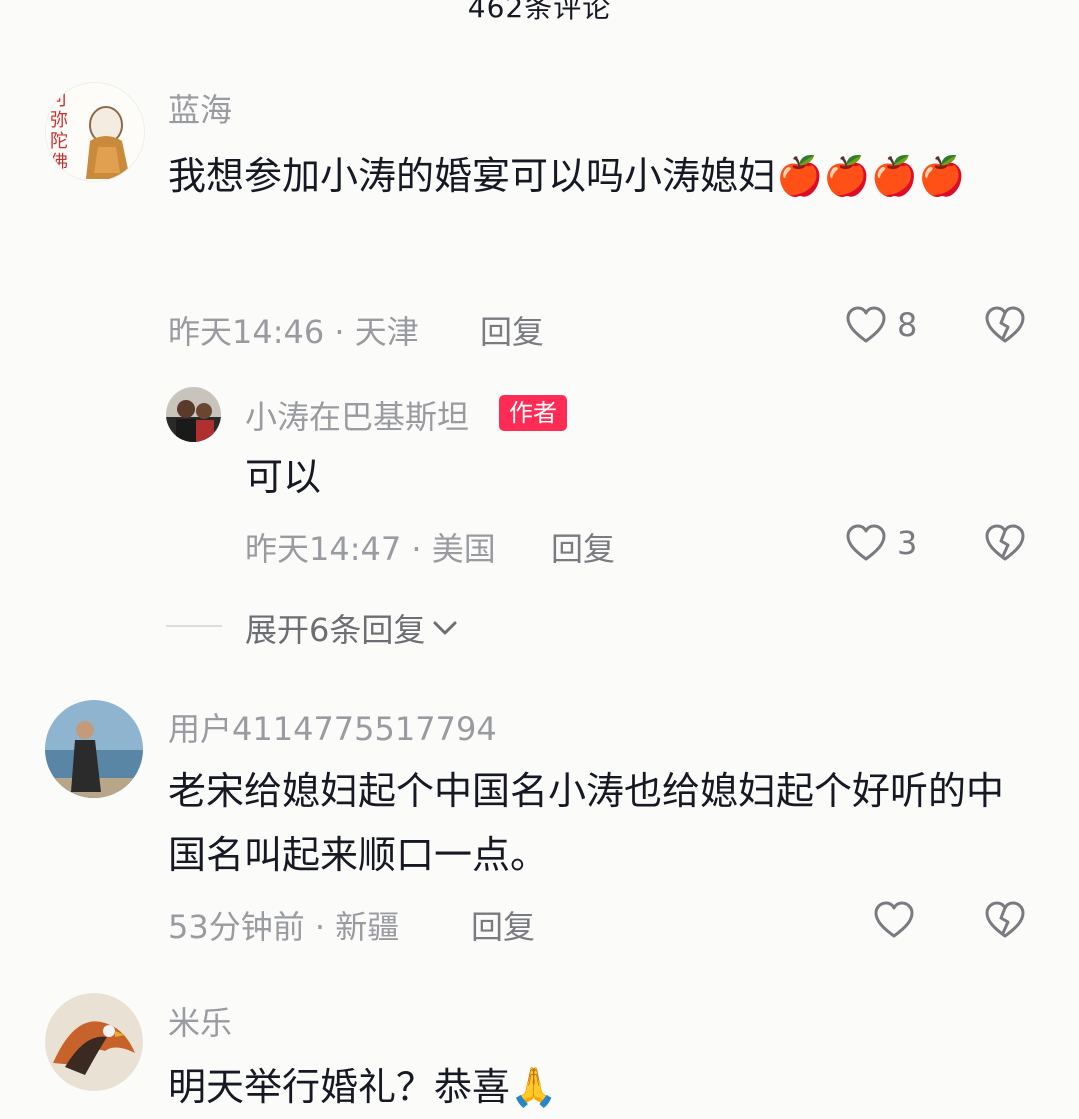  What do you see at coordinates (603, 823) in the screenshot?
I see `comment-content: 老宋给媳妇起个中国名小涛也给媳妇起个好听的中国名叫起来顺口一点。` at bounding box center [603, 823].